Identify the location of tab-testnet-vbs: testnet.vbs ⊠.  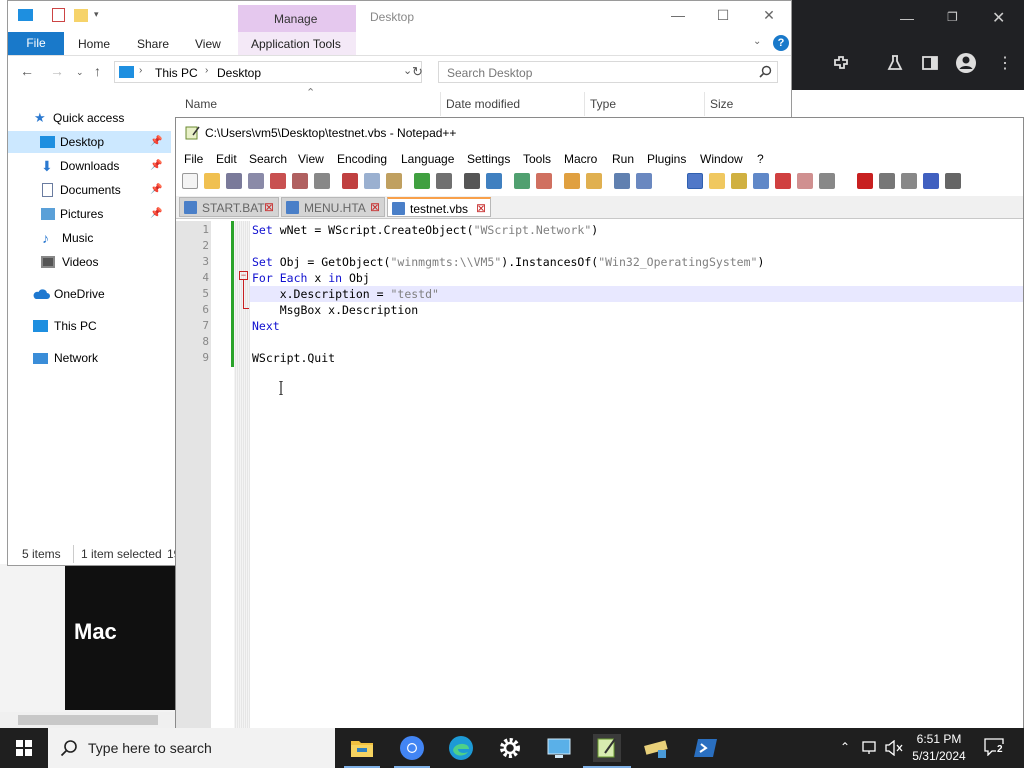
(439, 207).